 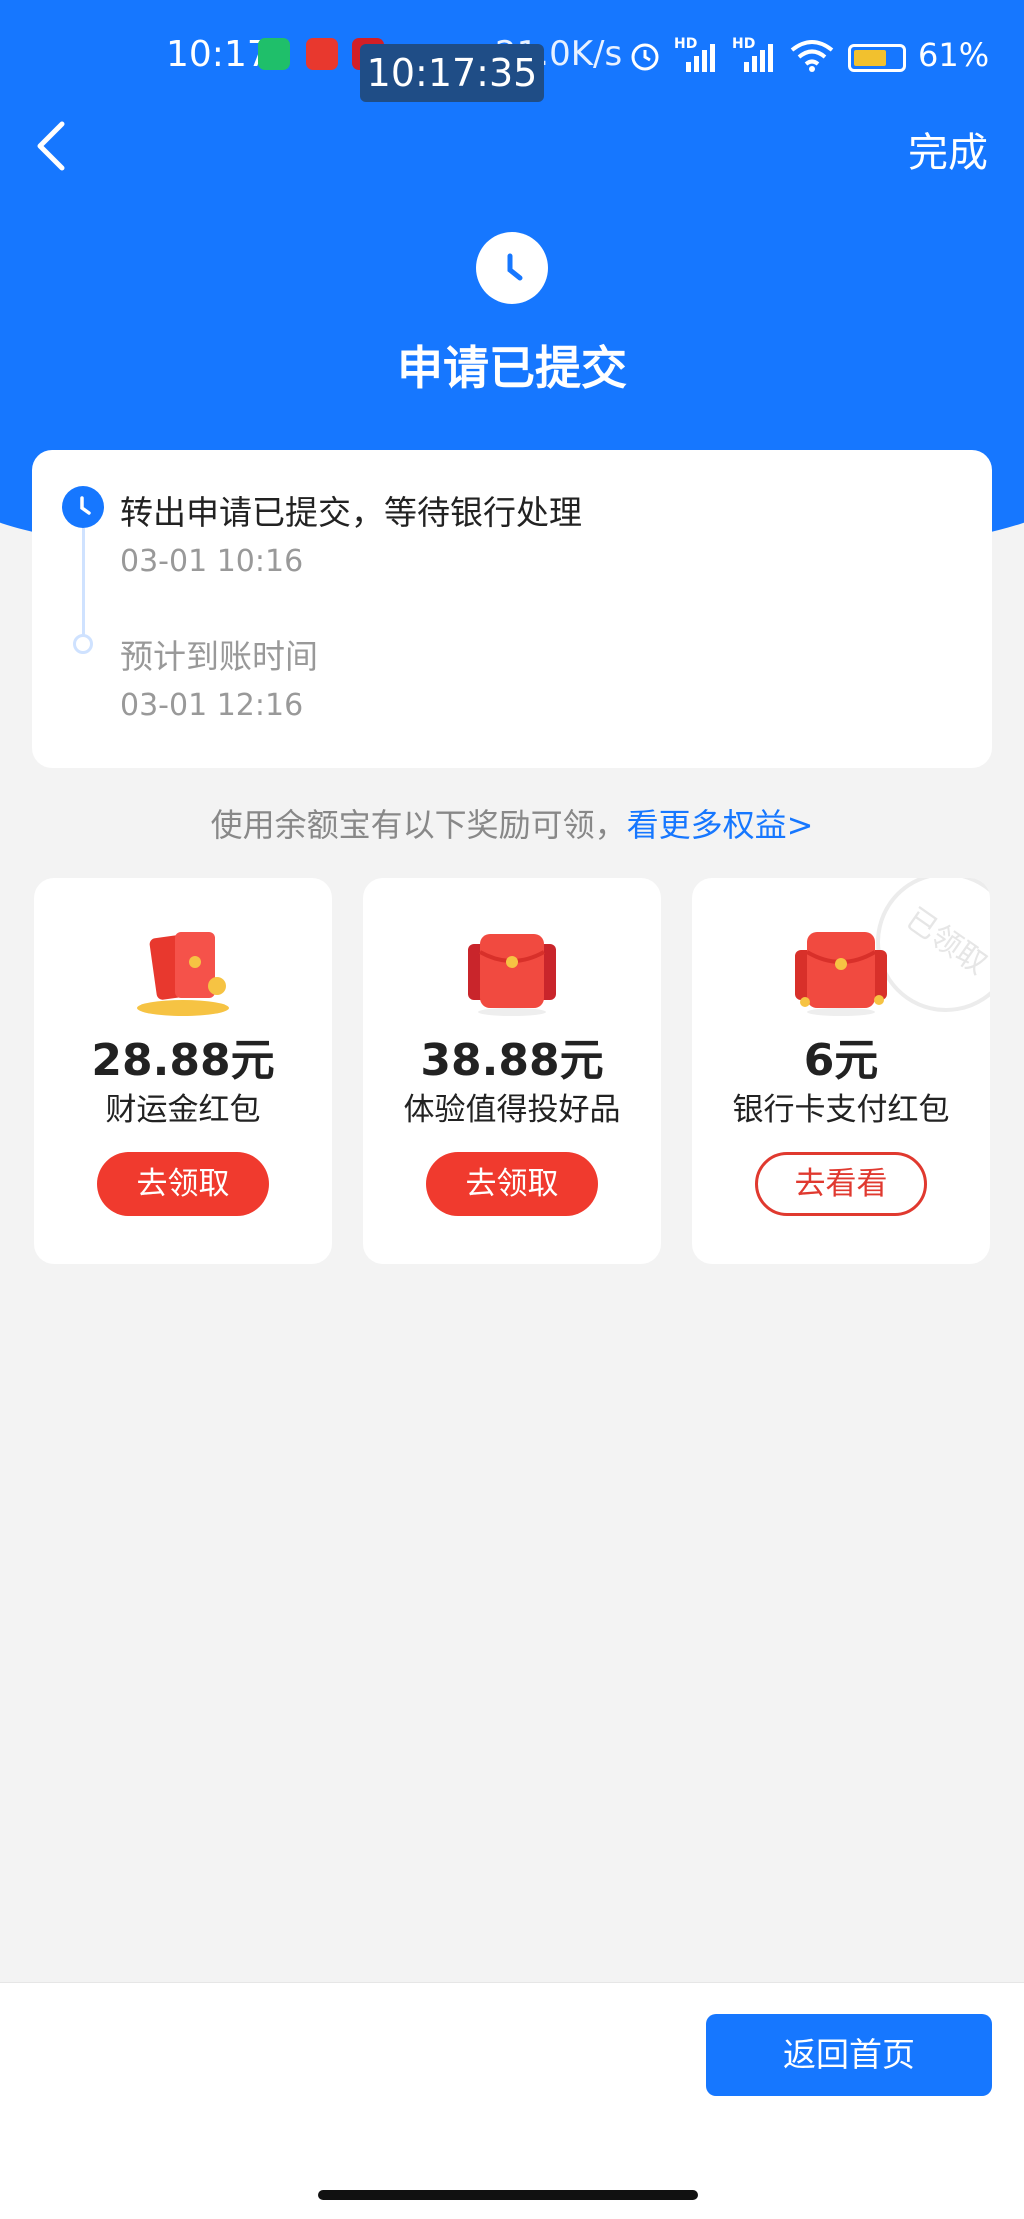 I want to click on step-active-clock-icon, so click(x=83, y=507).